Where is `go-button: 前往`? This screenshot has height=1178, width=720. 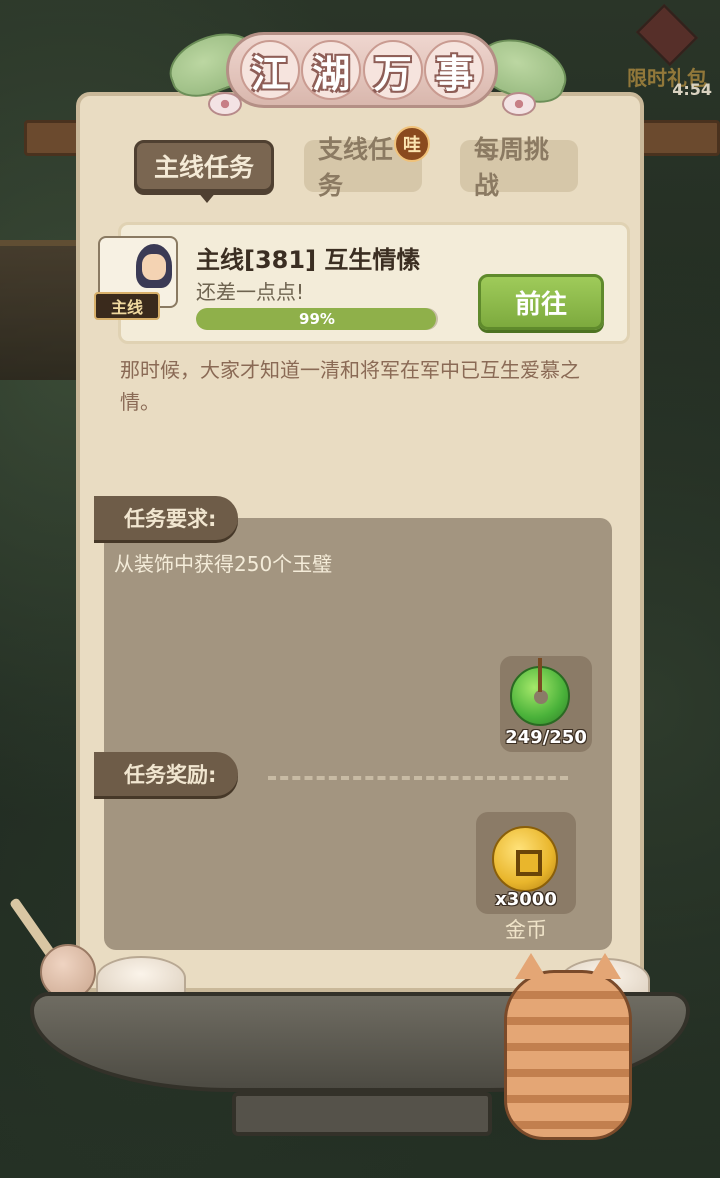 go-button: 前往 is located at coordinates (541, 302).